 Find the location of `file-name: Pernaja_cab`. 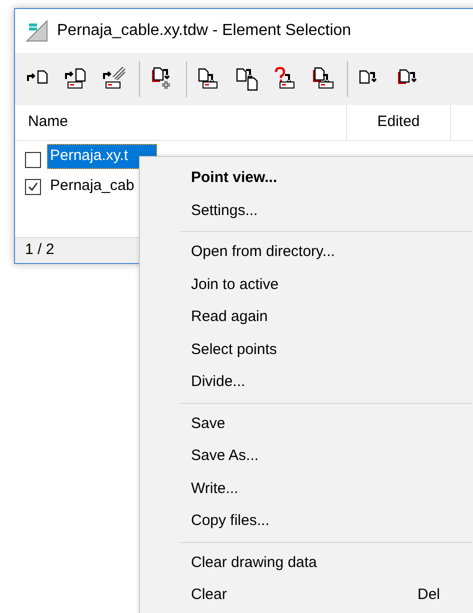

file-name: Pernaja_cab is located at coordinates (92, 186).